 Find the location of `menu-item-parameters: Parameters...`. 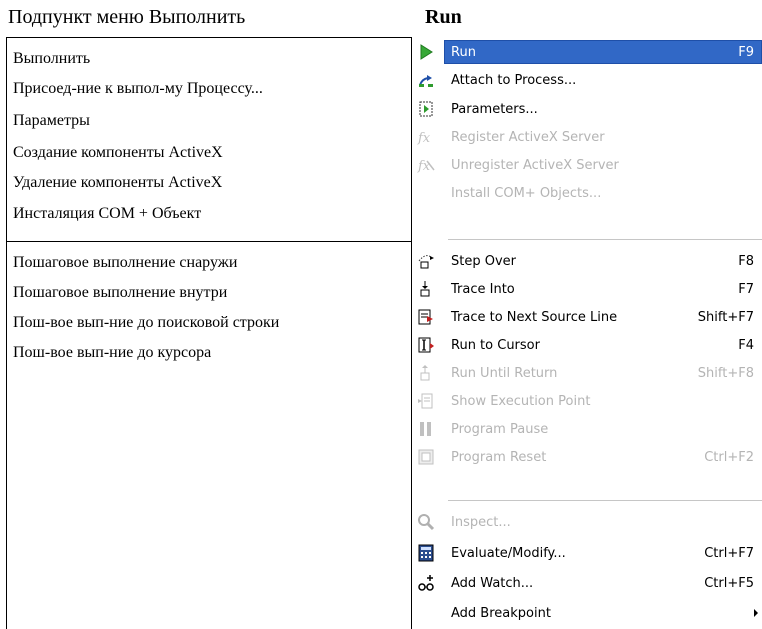

menu-item-parameters: Parameters... is located at coordinates (587, 109).